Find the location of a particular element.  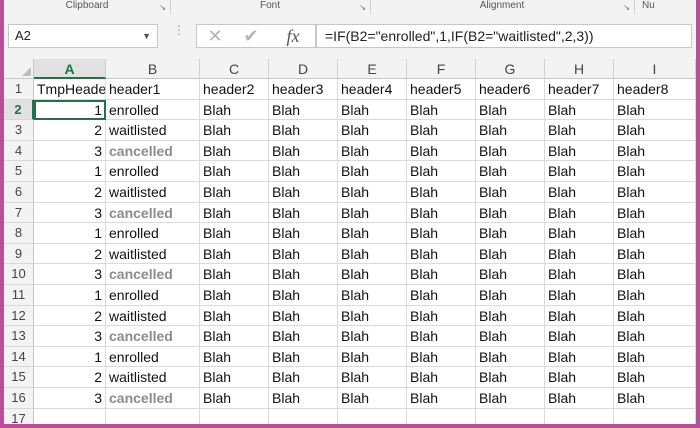

cell-f7: Blah is located at coordinates (441, 213).